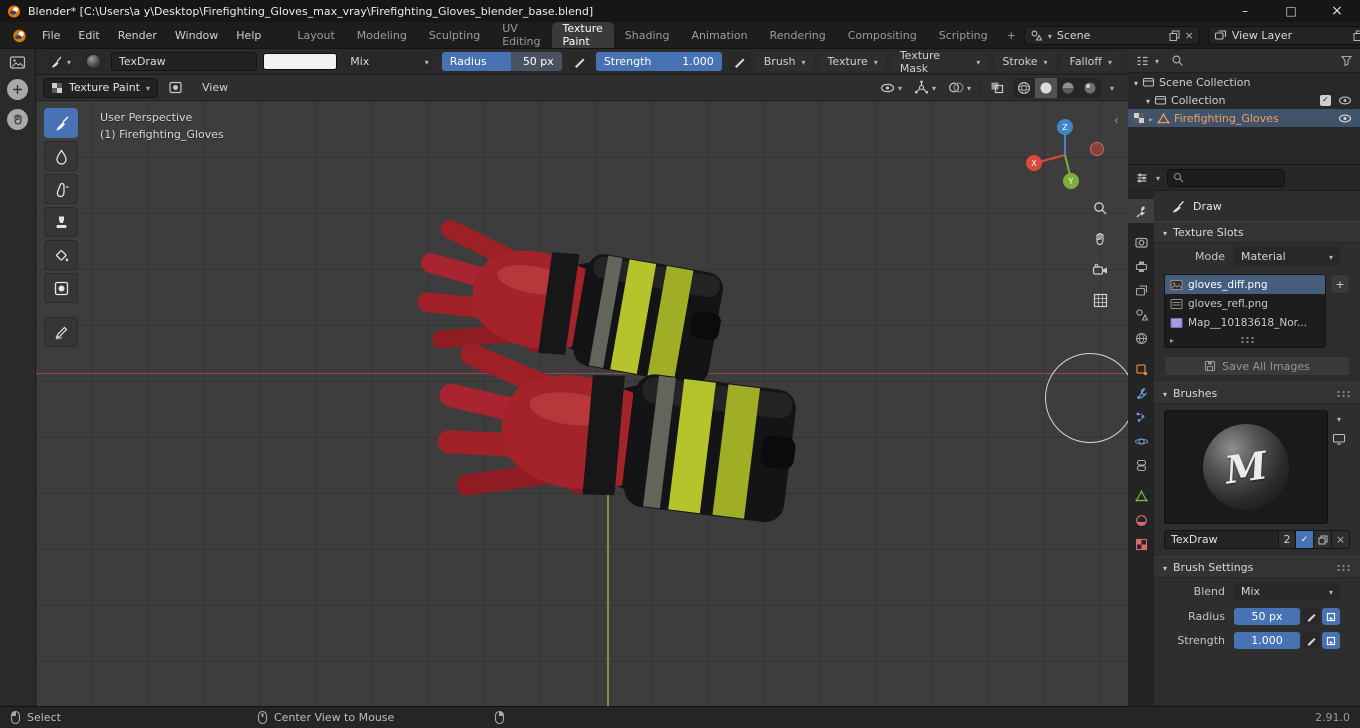 This screenshot has height=728, width=1360. I want to click on navigation-gizmo: Z X Y, so click(1071, 159).